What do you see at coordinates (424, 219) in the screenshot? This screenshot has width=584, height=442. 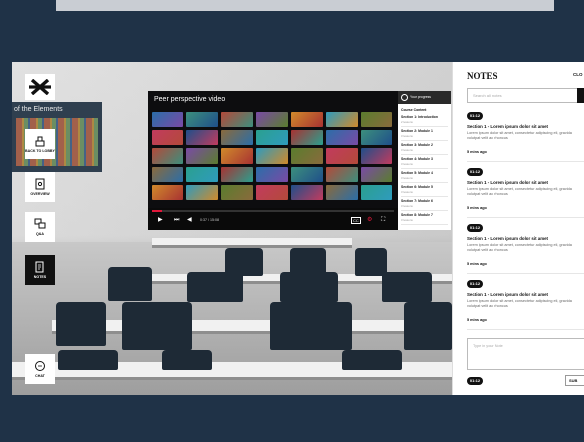 I see `course-section-item: Section 8: Module 7 3 lessons` at bounding box center [424, 219].